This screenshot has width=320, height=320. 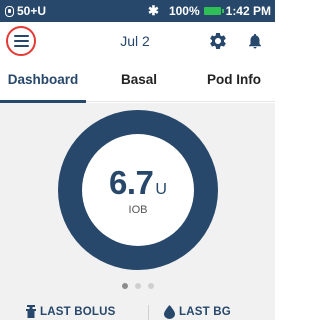 I want to click on tab-basal: Basal, so click(x=139, y=81).